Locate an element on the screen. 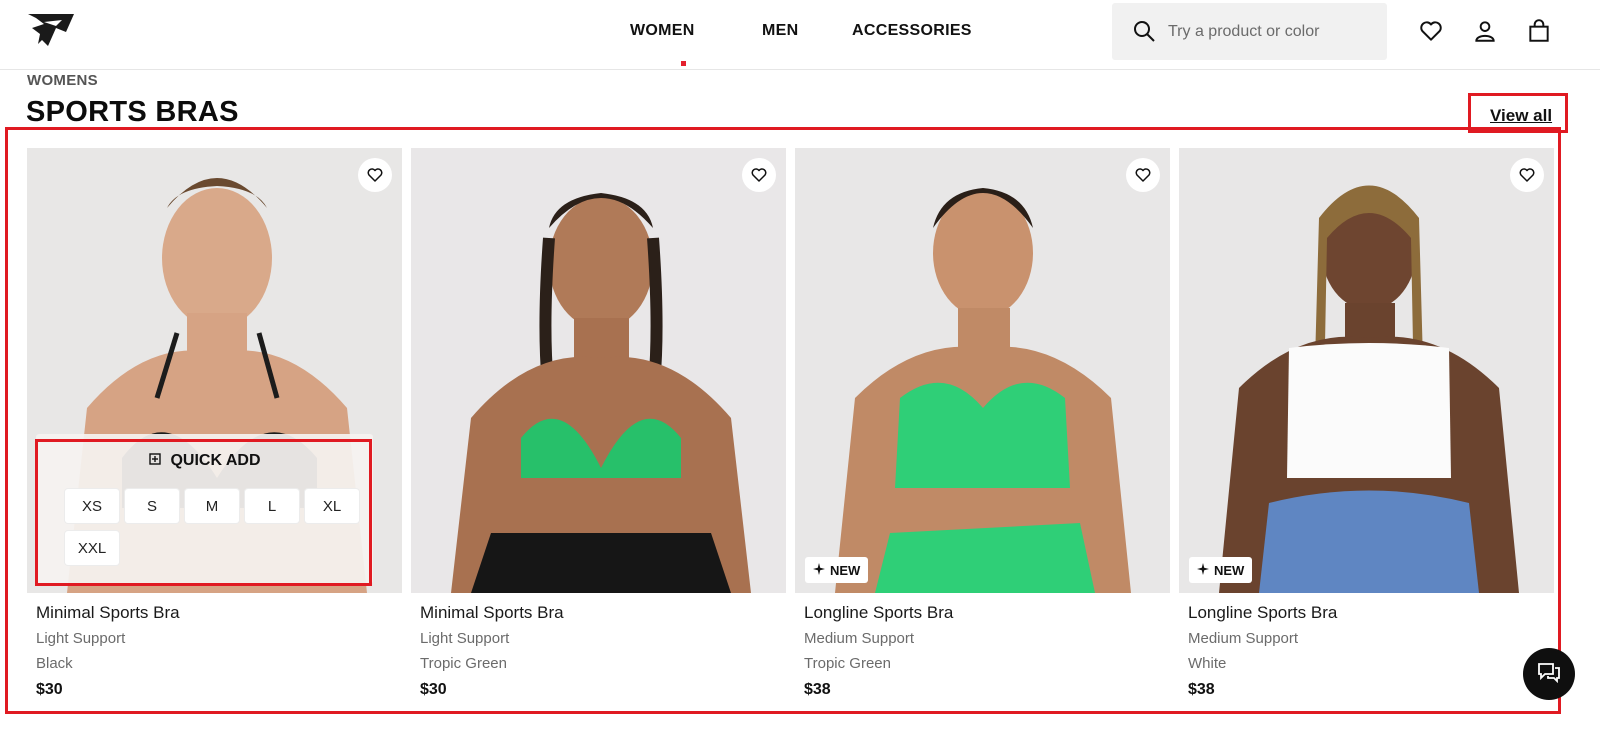 The width and height of the screenshot is (1600, 738). view-all-link: View all is located at coordinates (1521, 116).